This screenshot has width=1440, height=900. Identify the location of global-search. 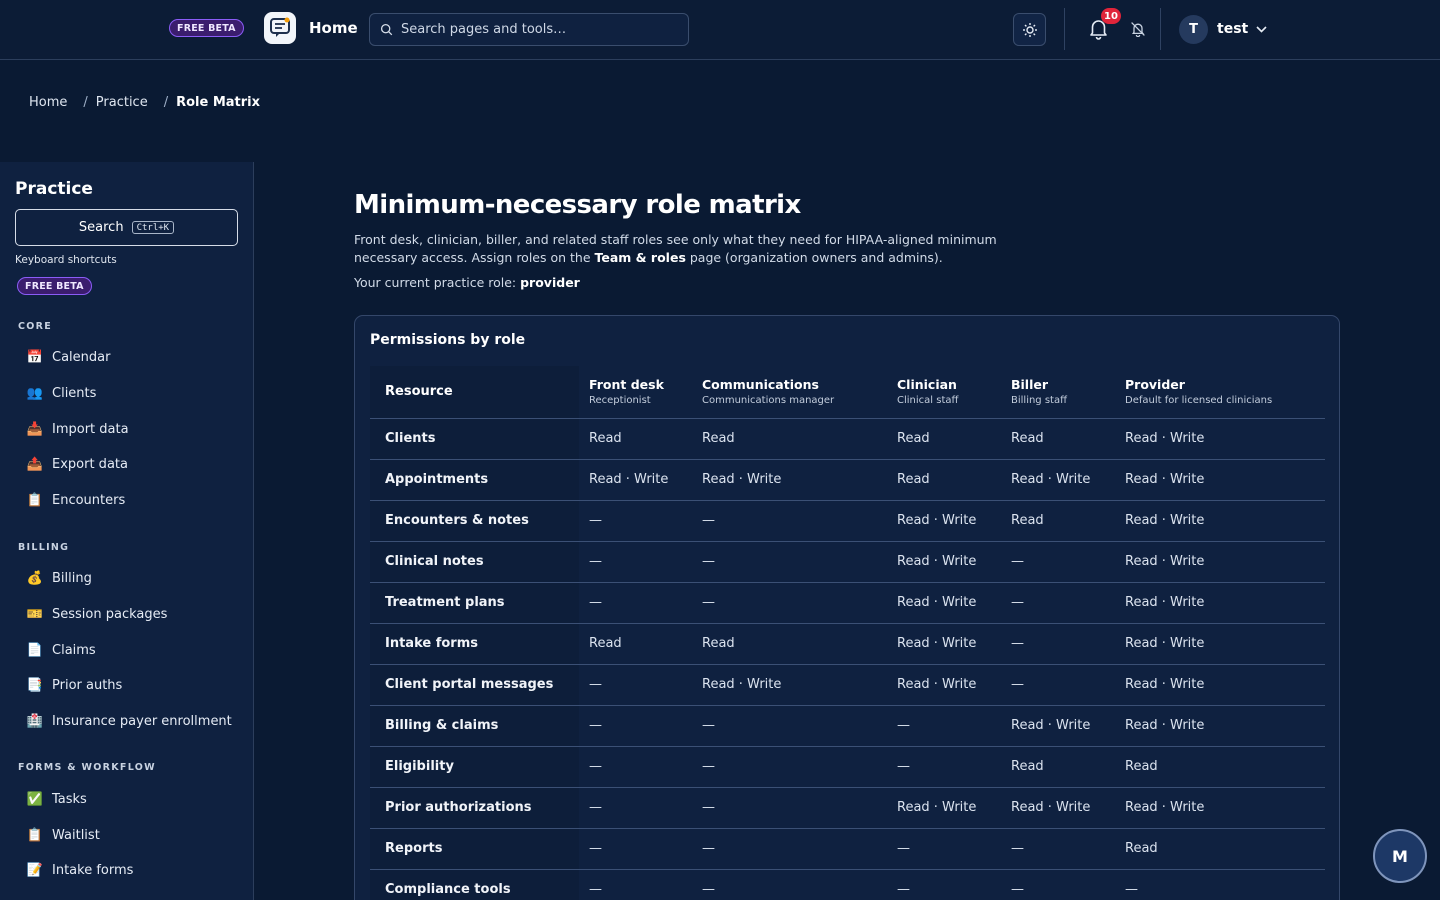
(529, 29).